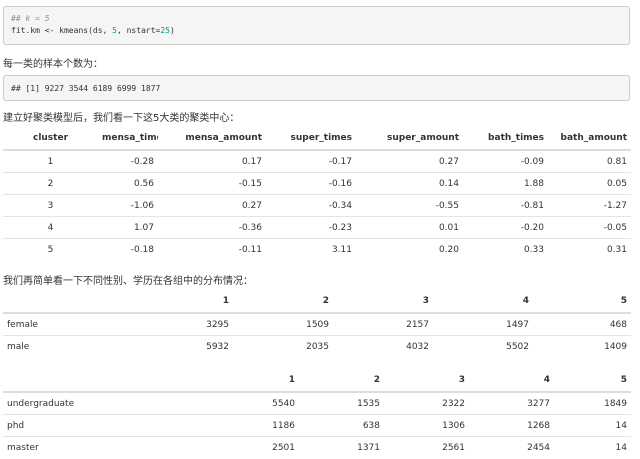  Describe the element at coordinates (311, 183) in the screenshot. I see `table-cell: -0.16` at that location.